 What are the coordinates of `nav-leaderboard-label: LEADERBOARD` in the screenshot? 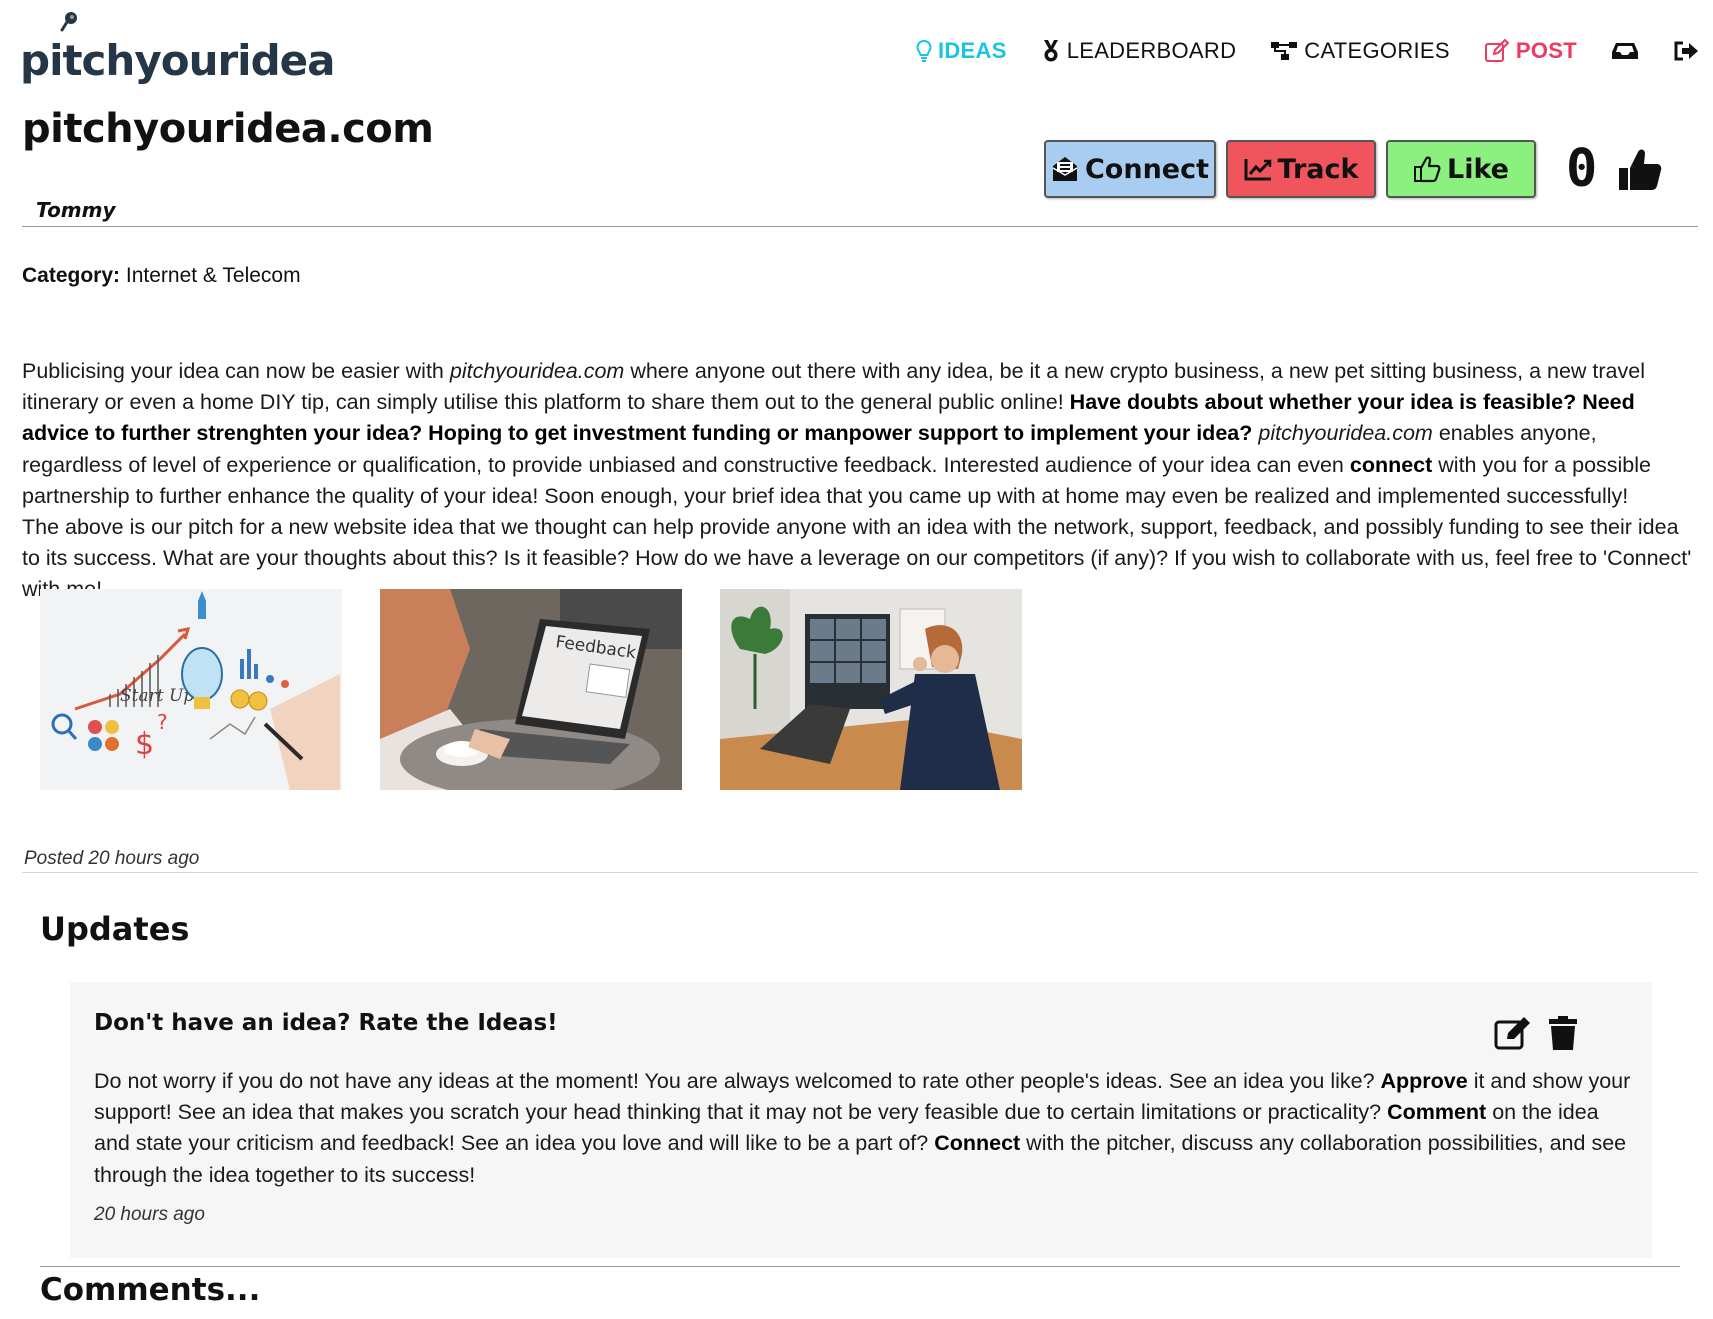 It's located at (1151, 50).